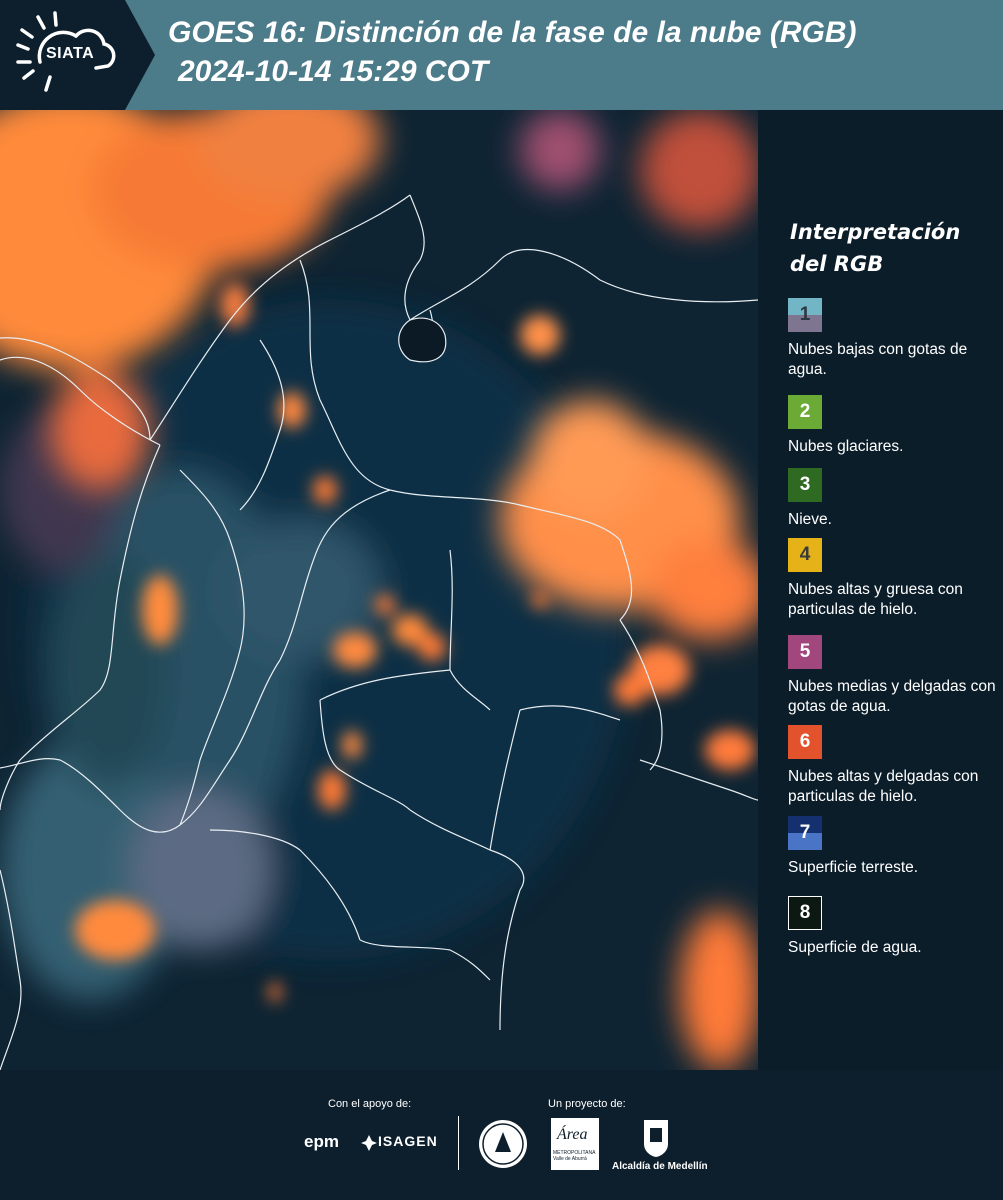 The width and height of the screenshot is (1003, 1200). What do you see at coordinates (805, 485) in the screenshot?
I see `legend-swatch: 3` at bounding box center [805, 485].